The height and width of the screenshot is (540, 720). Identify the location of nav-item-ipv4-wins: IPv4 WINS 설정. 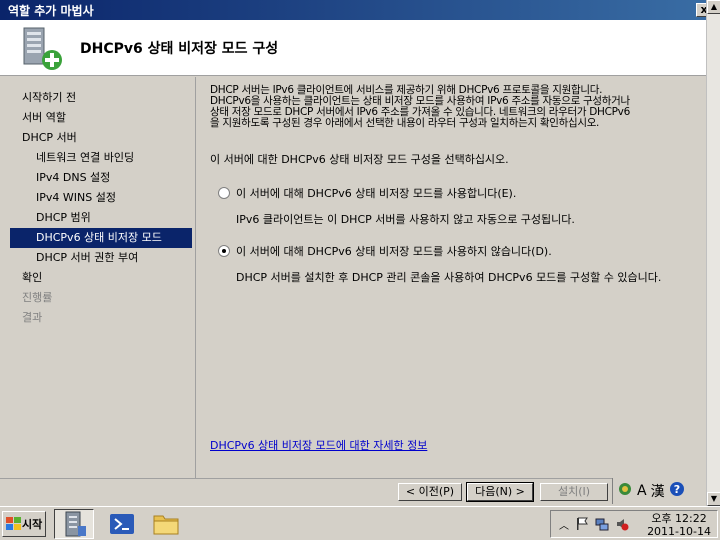
(96, 198).